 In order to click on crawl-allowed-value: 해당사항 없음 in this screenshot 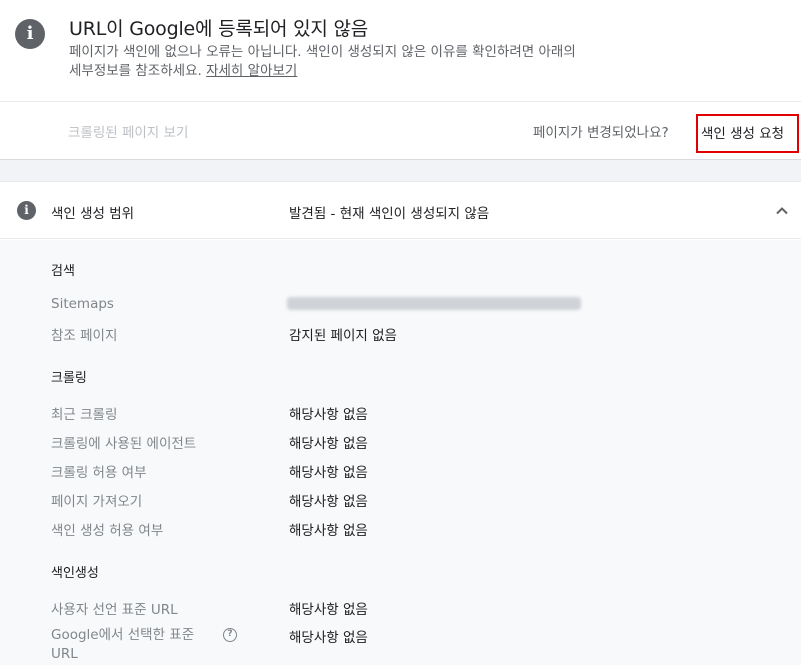, I will do `click(328, 473)`.